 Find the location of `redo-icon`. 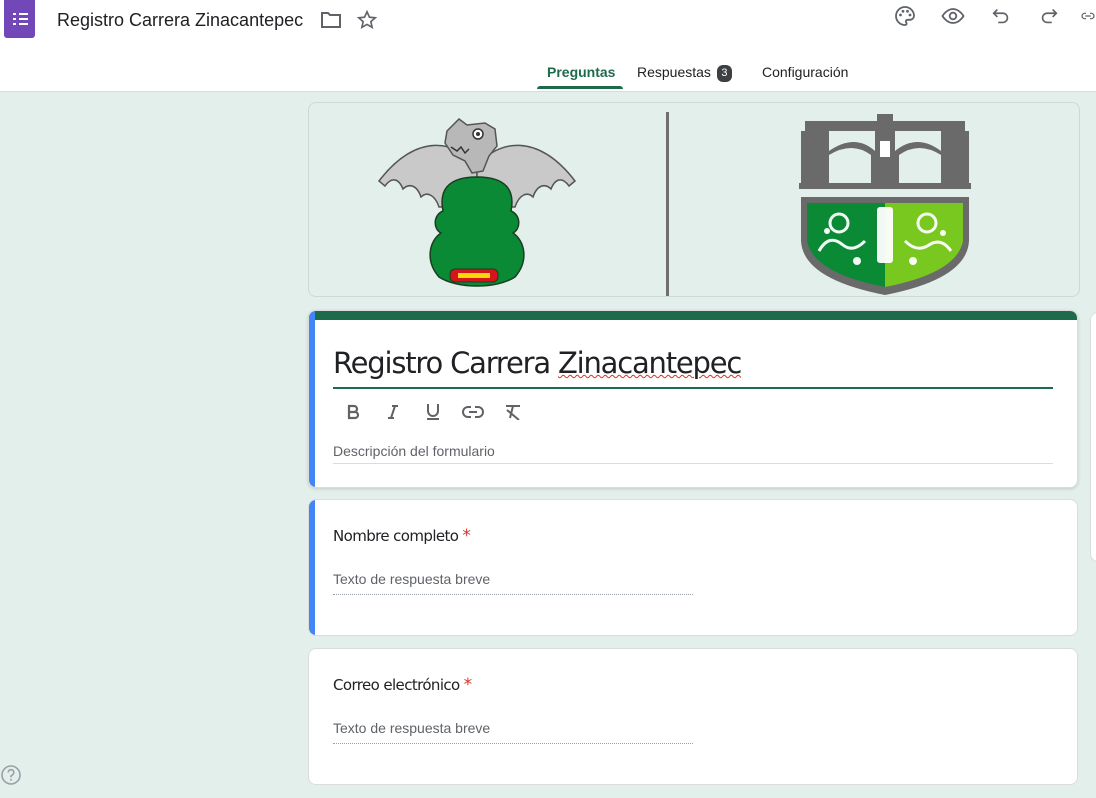

redo-icon is located at coordinates (1049, 16).